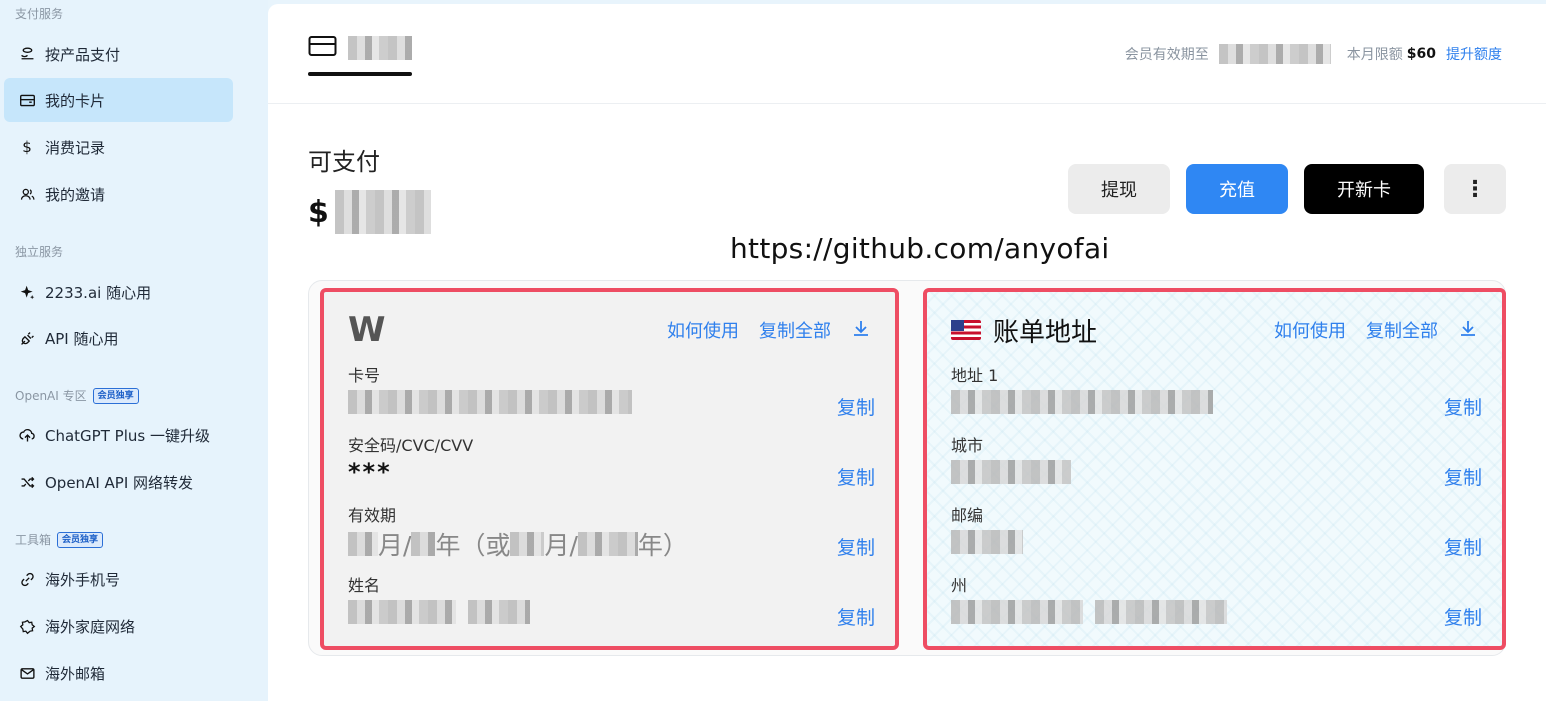 The width and height of the screenshot is (1546, 701). I want to click on sidebar-item-pay-by-product: 按产品支付, so click(118, 54).